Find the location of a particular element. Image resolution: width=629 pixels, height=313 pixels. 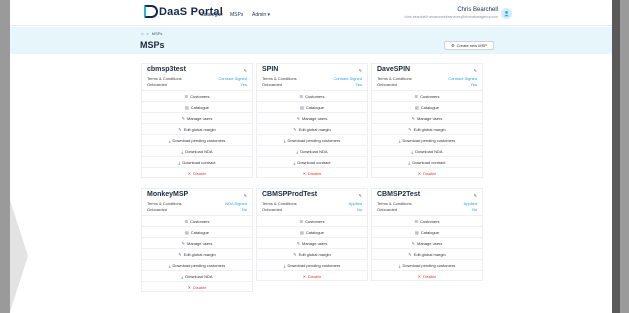

scrollbar is located at coordinates (616, 156).